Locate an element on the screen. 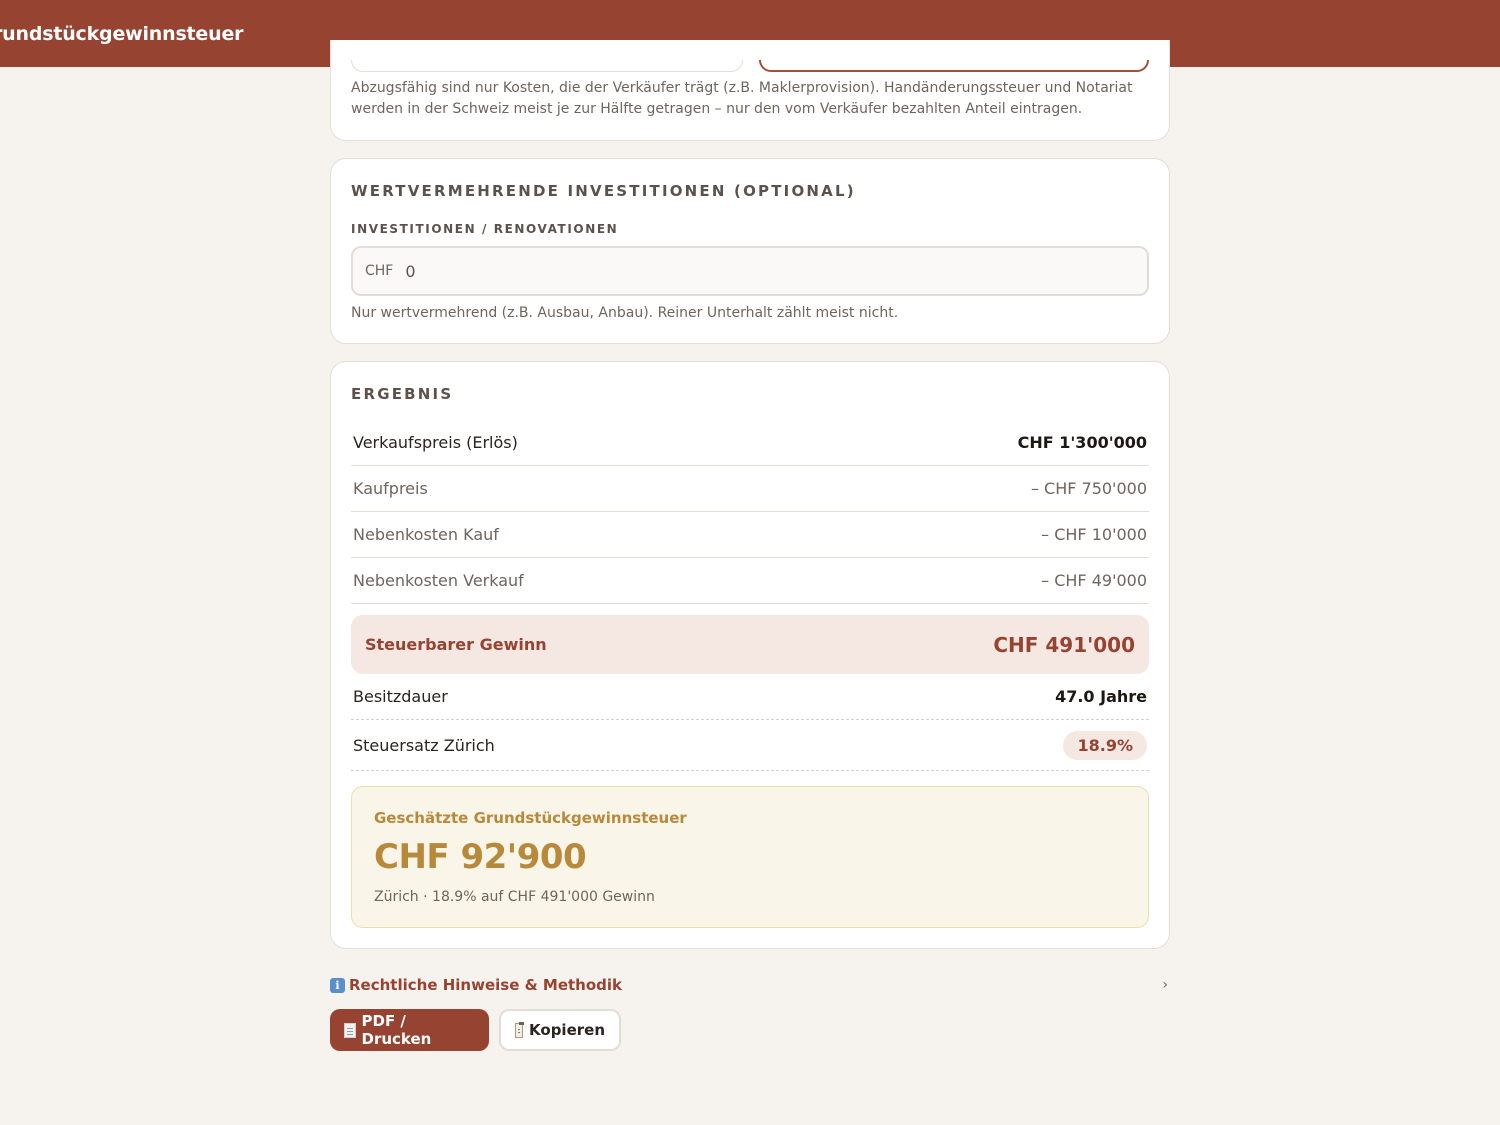 The width and height of the screenshot is (1500, 1125). row-value: – CHF 10'000 is located at coordinates (1094, 534).